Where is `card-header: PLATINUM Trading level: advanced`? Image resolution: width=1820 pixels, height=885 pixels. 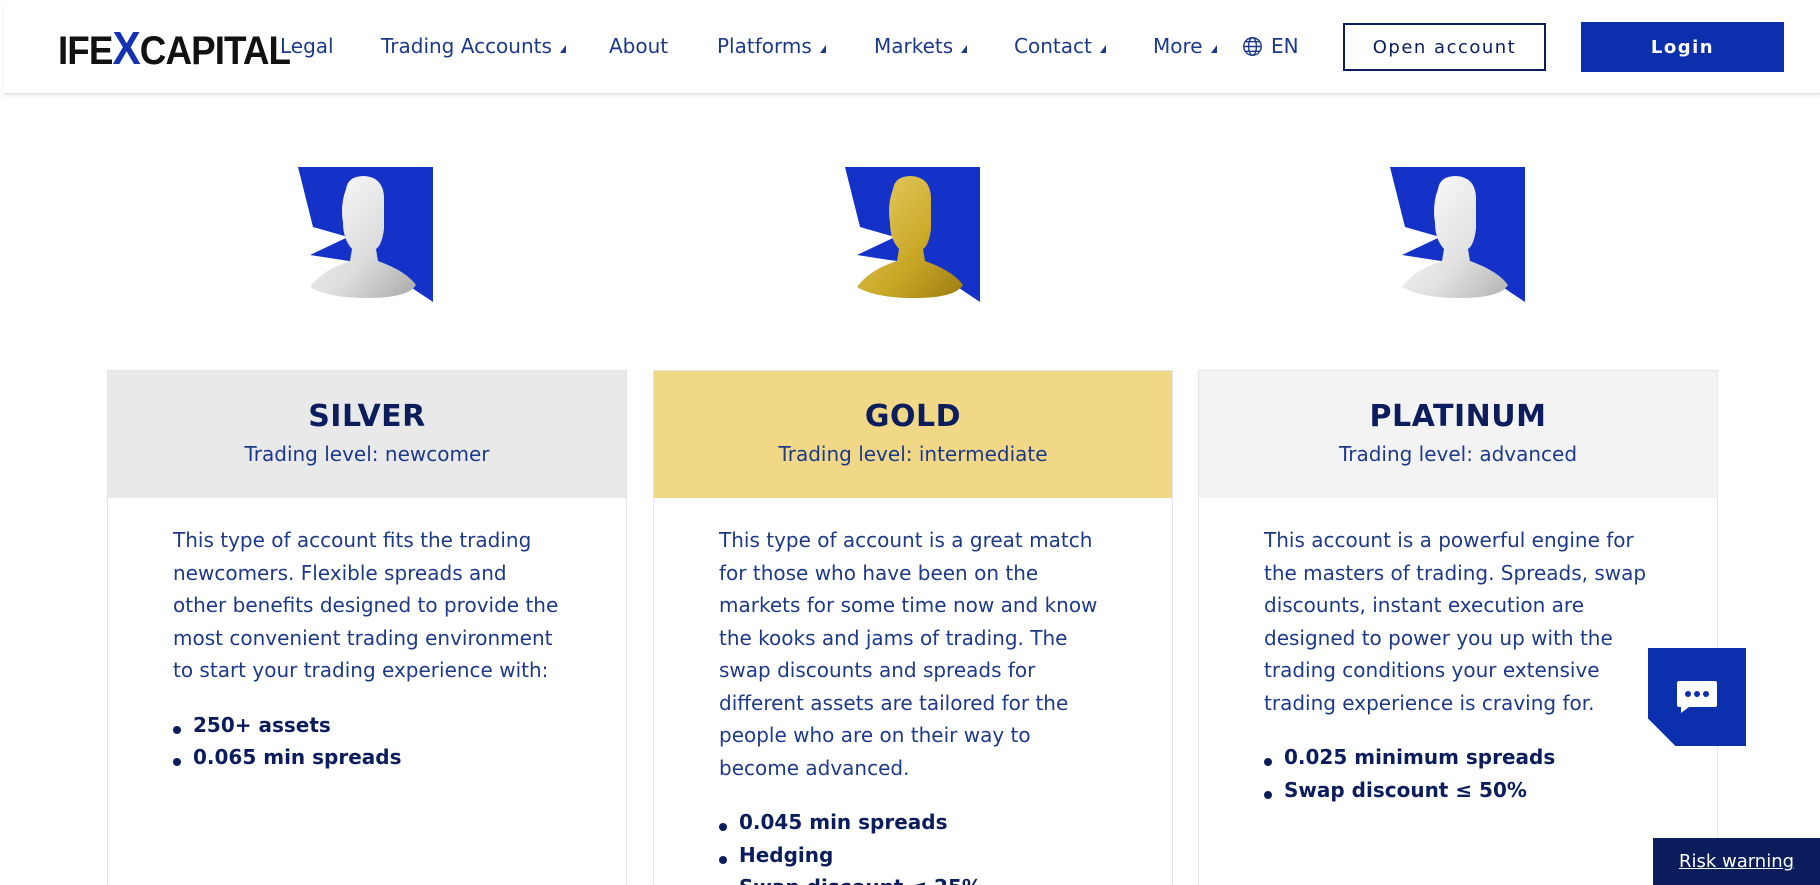
card-header: PLATINUM Trading level: advanced is located at coordinates (1458, 434).